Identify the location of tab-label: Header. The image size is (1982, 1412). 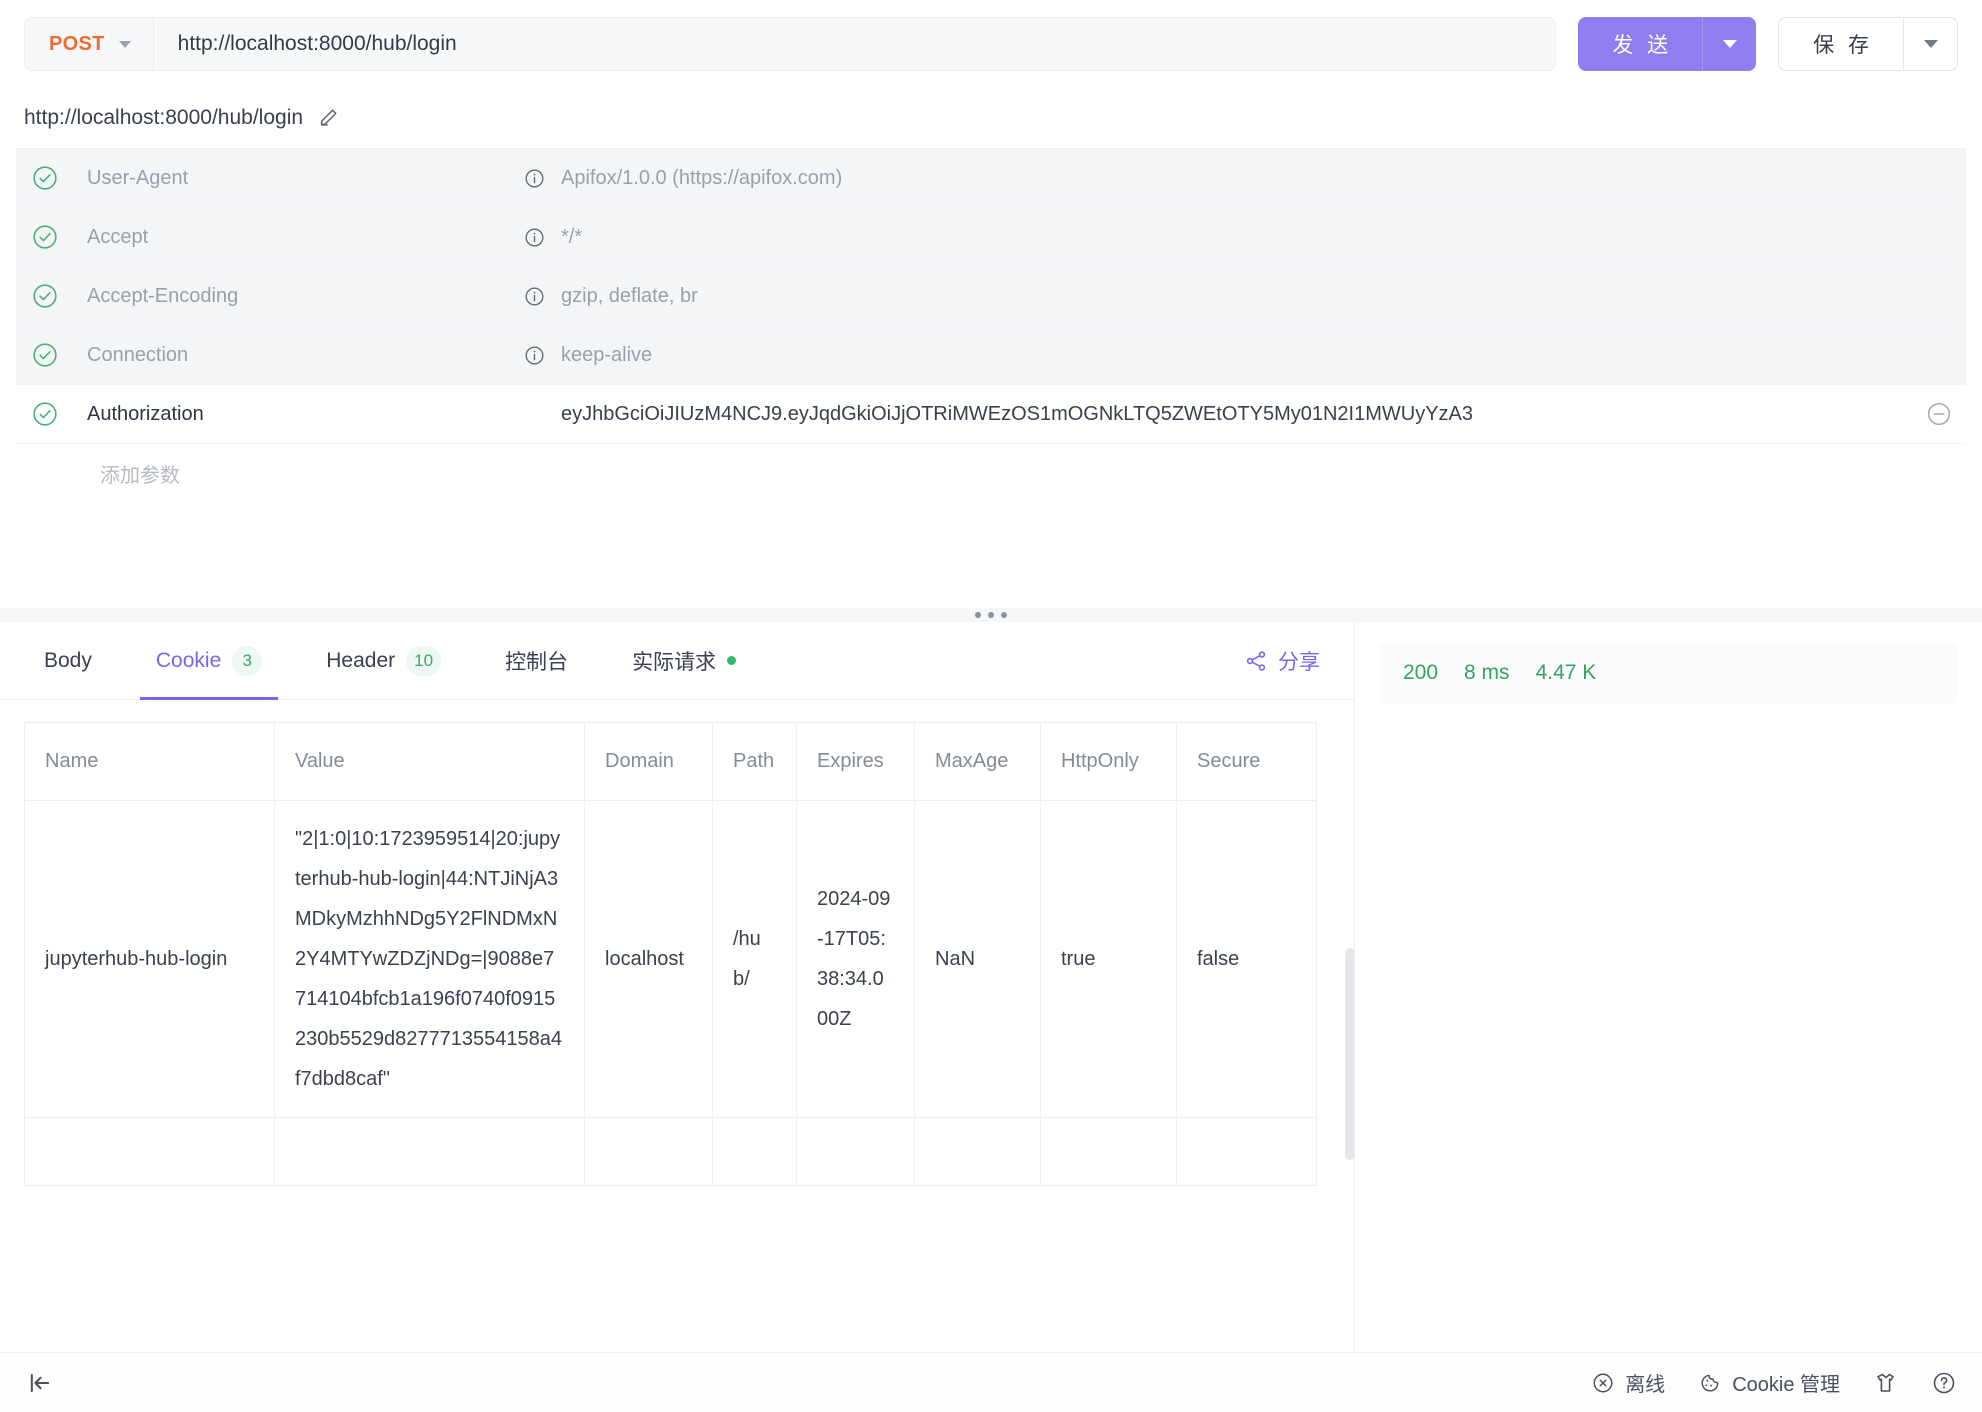
(361, 660).